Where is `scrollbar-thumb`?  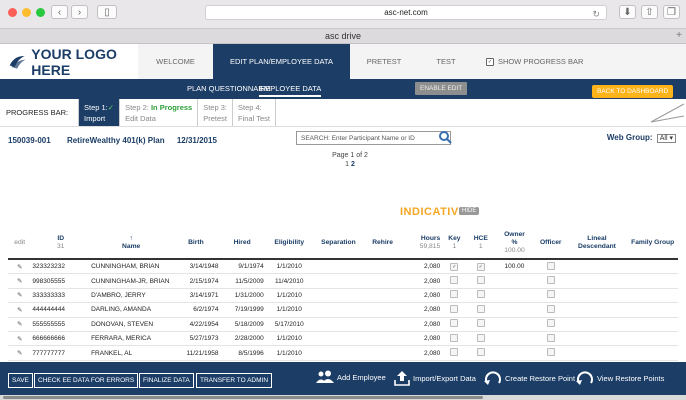 scrollbar-thumb is located at coordinates (243, 397).